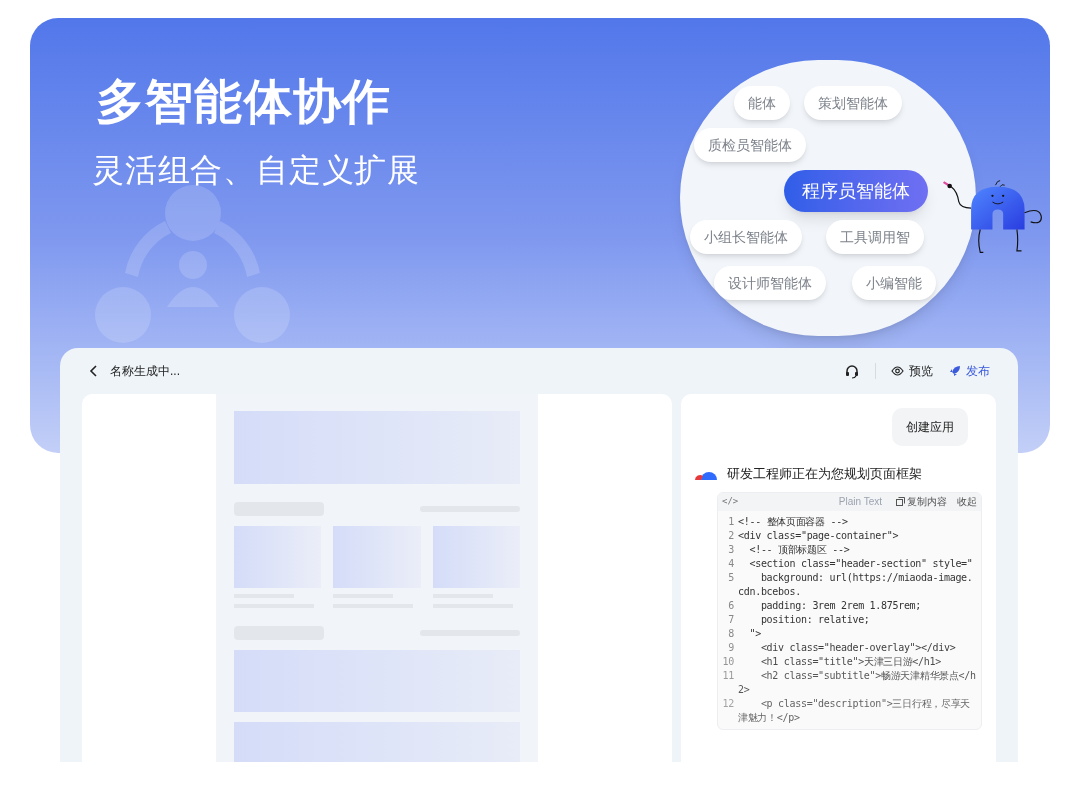 The width and height of the screenshot is (1080, 806). What do you see at coordinates (731, 605) in the screenshot?
I see `line-number: 6` at bounding box center [731, 605].